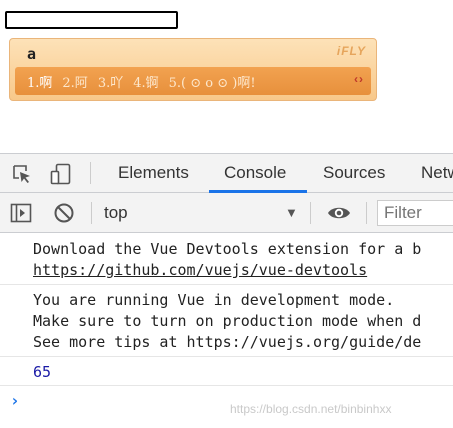 The width and height of the screenshot is (453, 428). I want to click on console-link: https://github.com/vuejs/vue-devtools, so click(200, 270).